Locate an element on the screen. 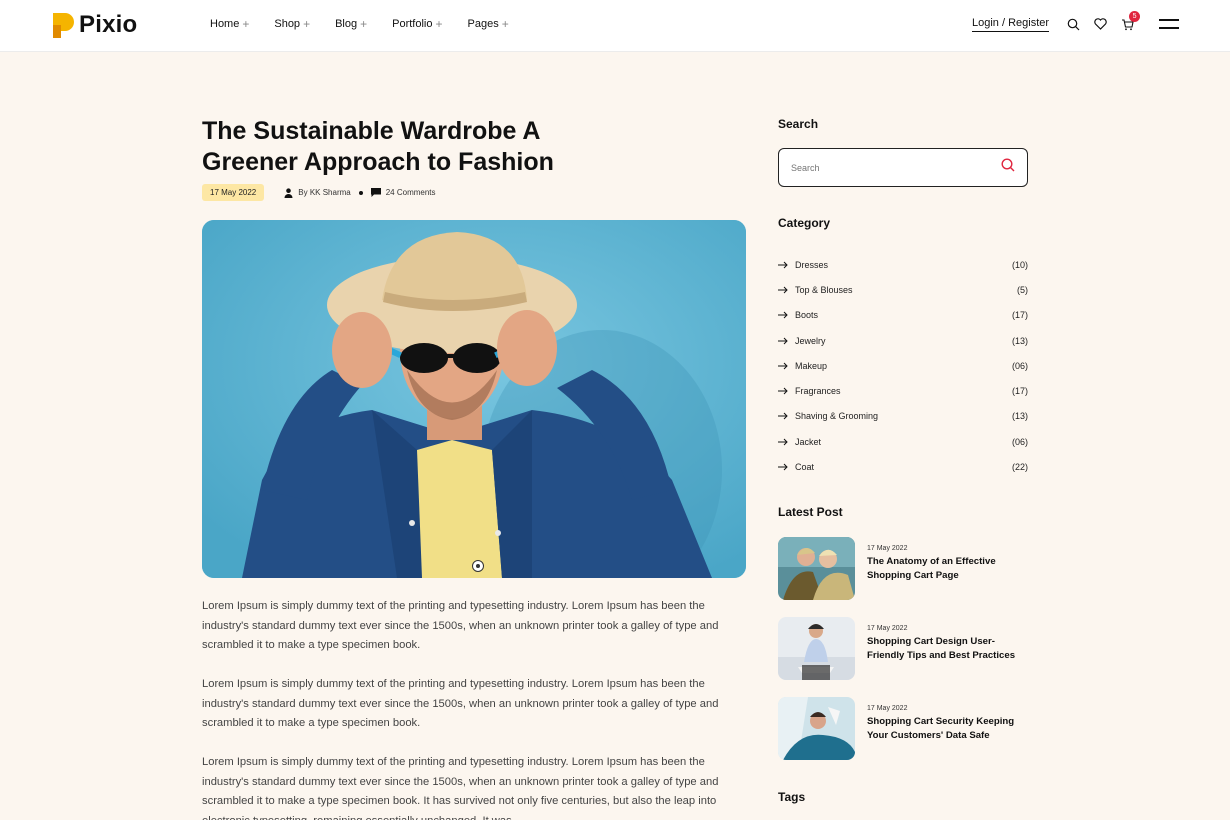 Image resolution: width=1230 pixels, height=820 pixels. tags-heading: Tags is located at coordinates (792, 797).